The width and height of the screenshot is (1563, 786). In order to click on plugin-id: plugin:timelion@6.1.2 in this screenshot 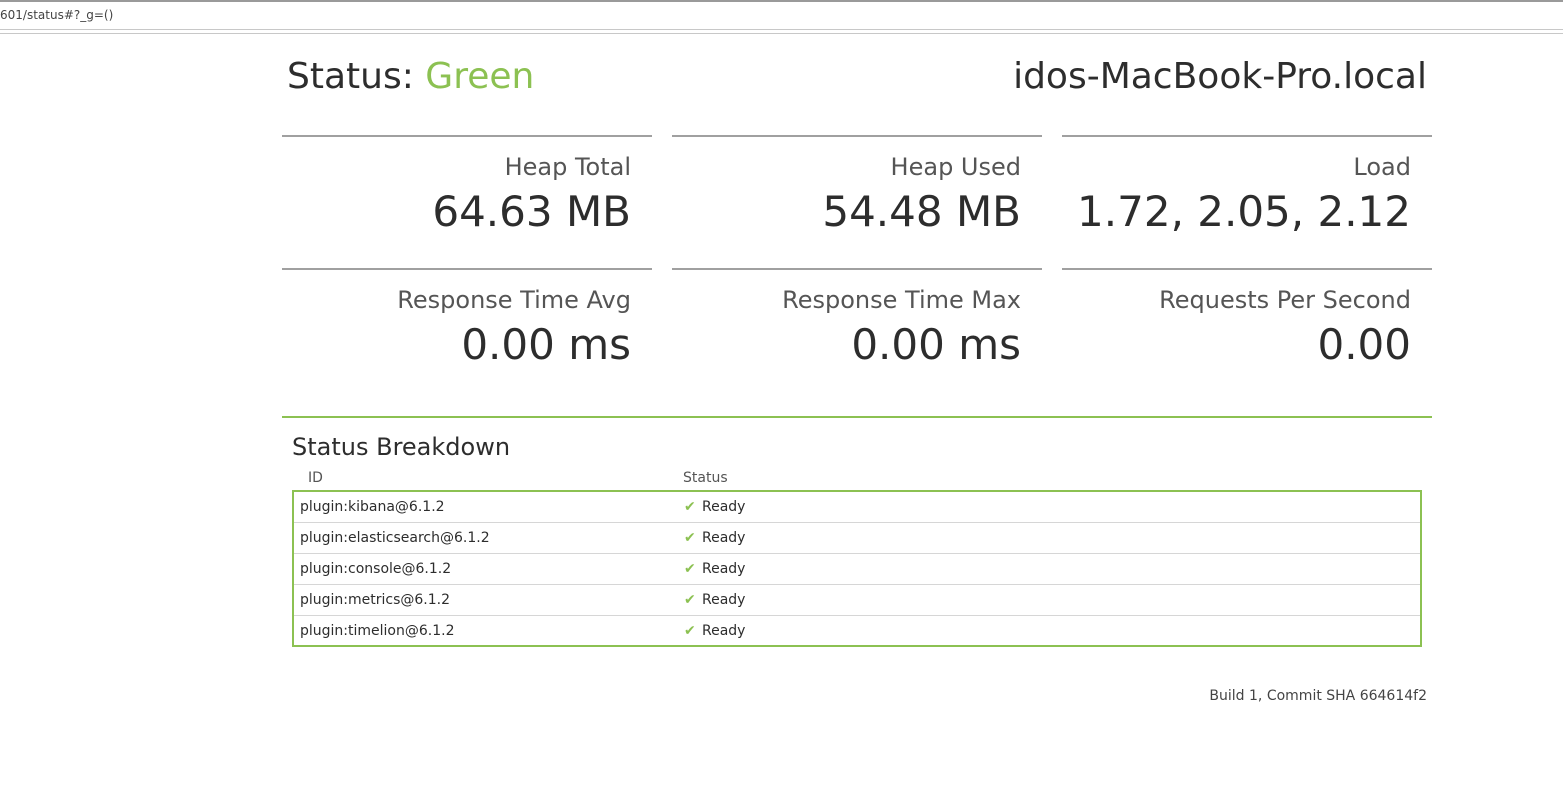, I will do `click(377, 631)`.